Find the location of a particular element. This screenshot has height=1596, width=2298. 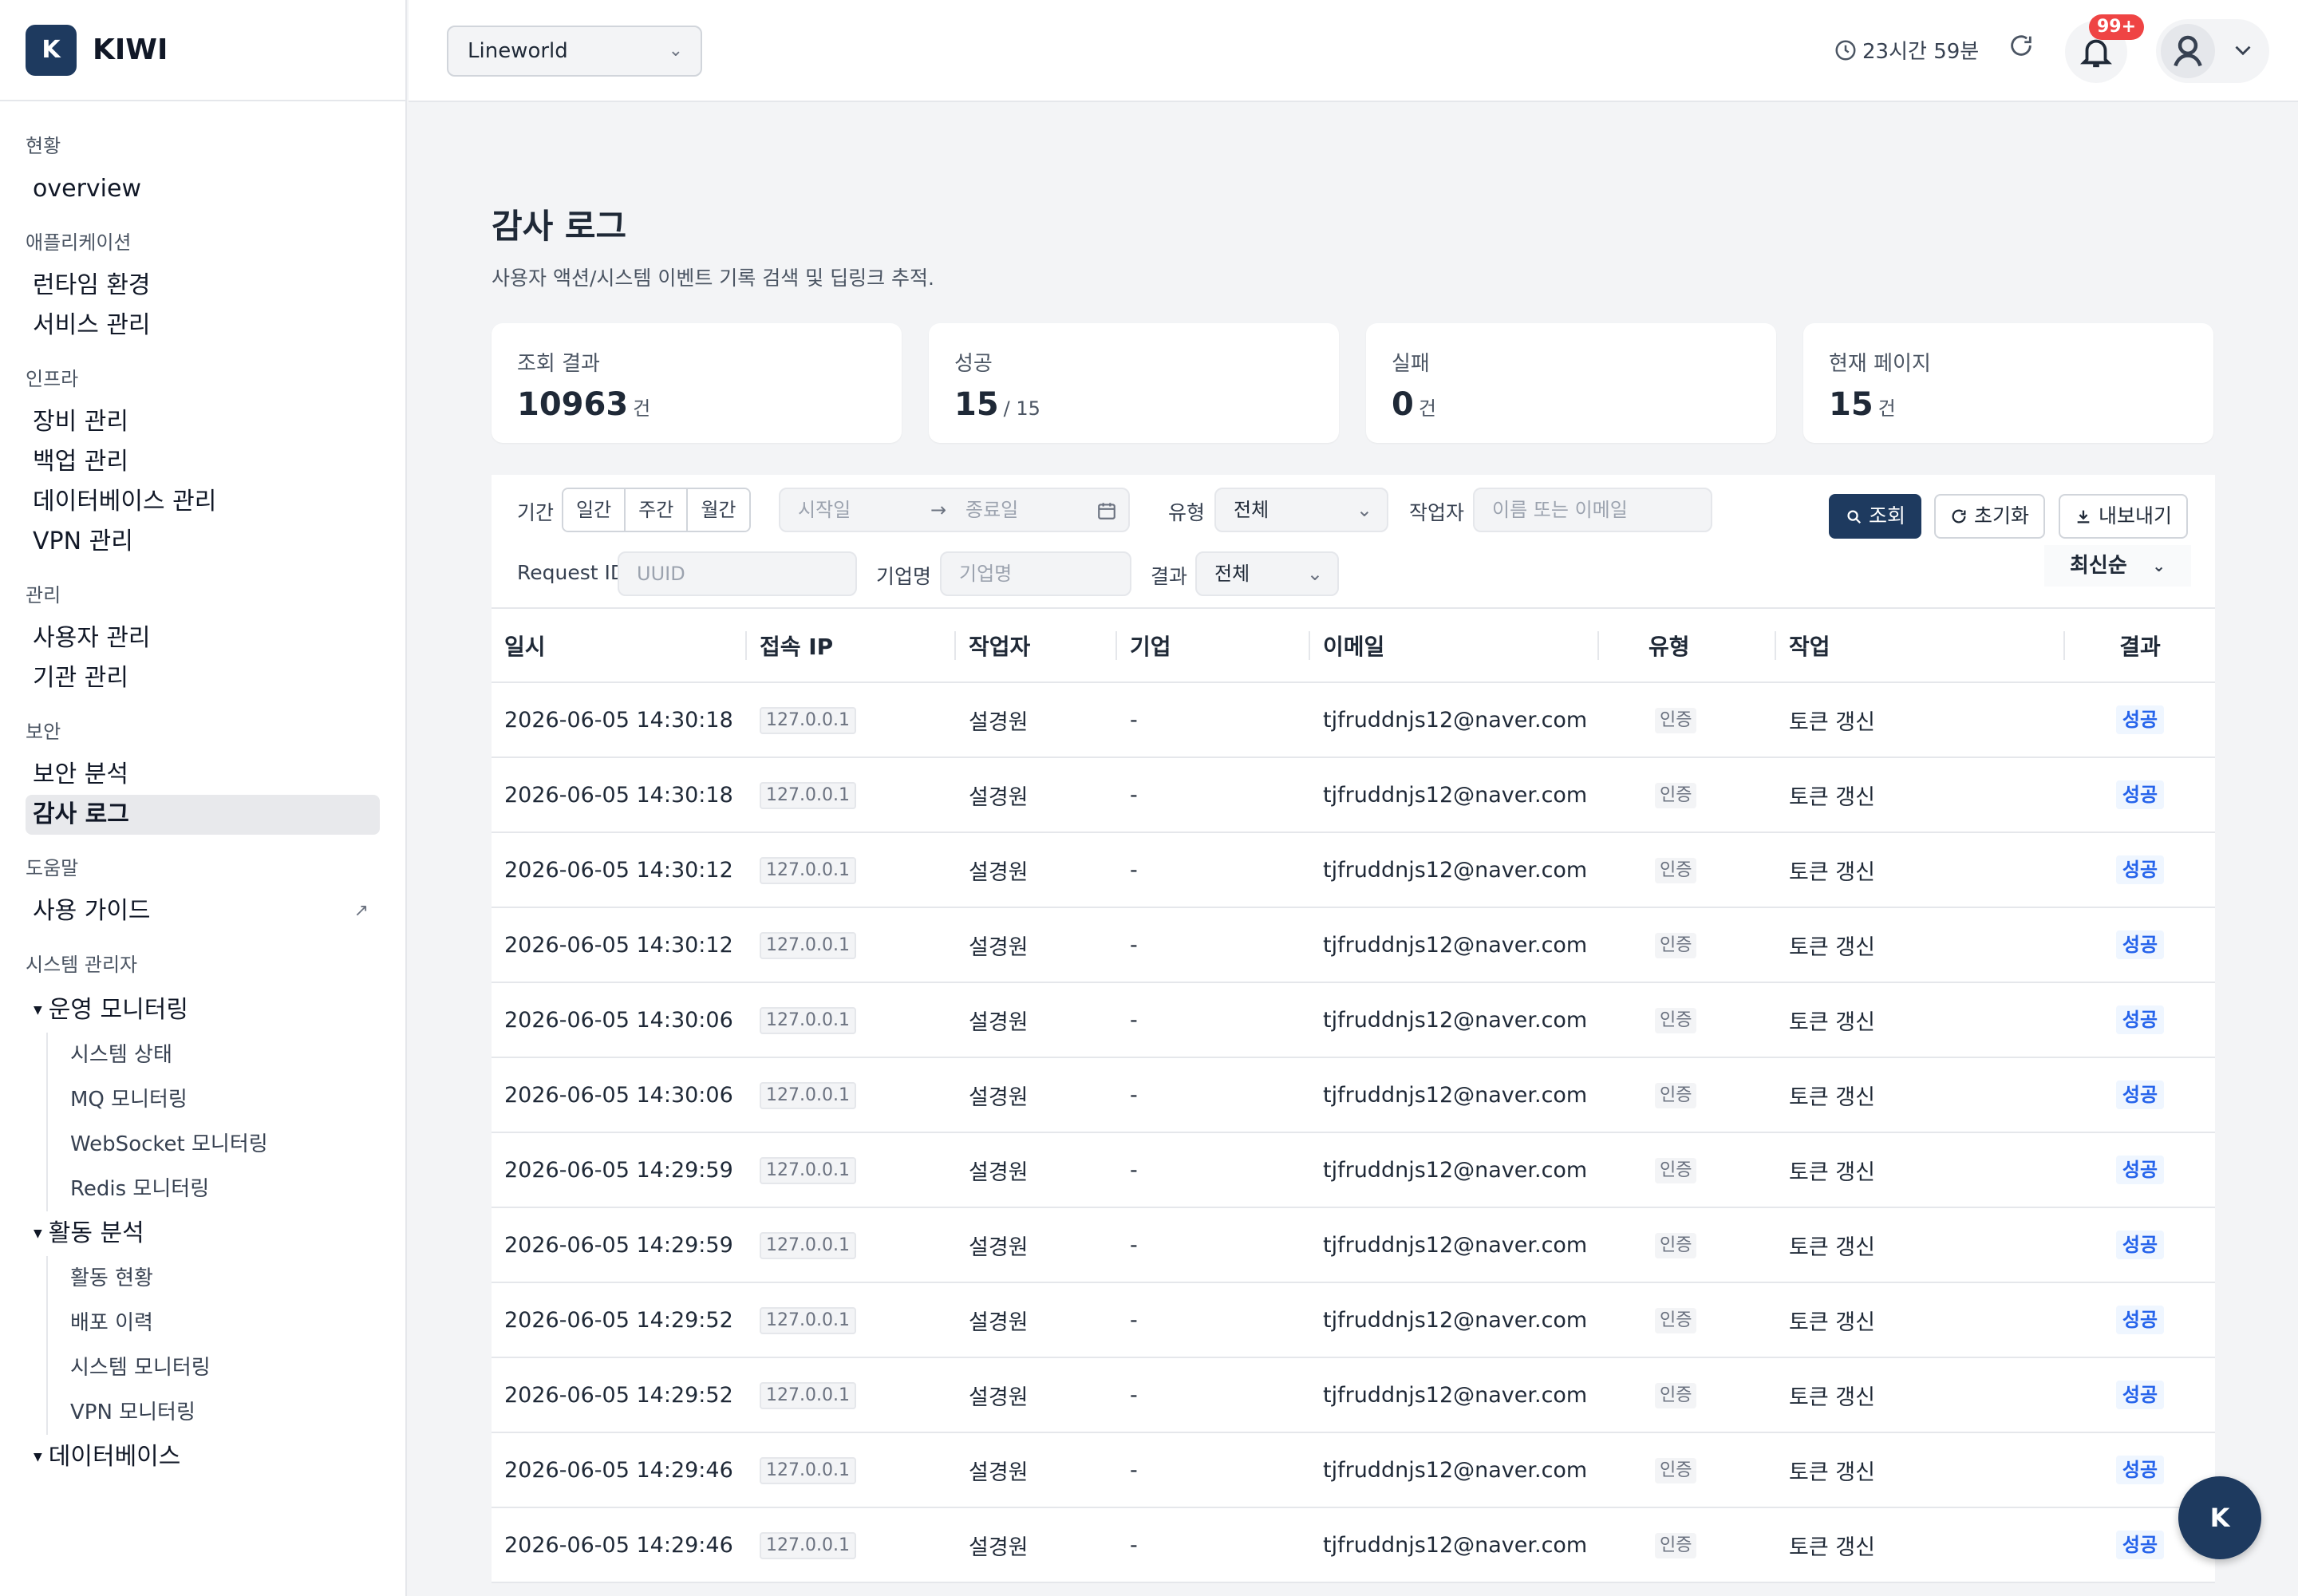

refresh-icon is located at coordinates (2022, 49).